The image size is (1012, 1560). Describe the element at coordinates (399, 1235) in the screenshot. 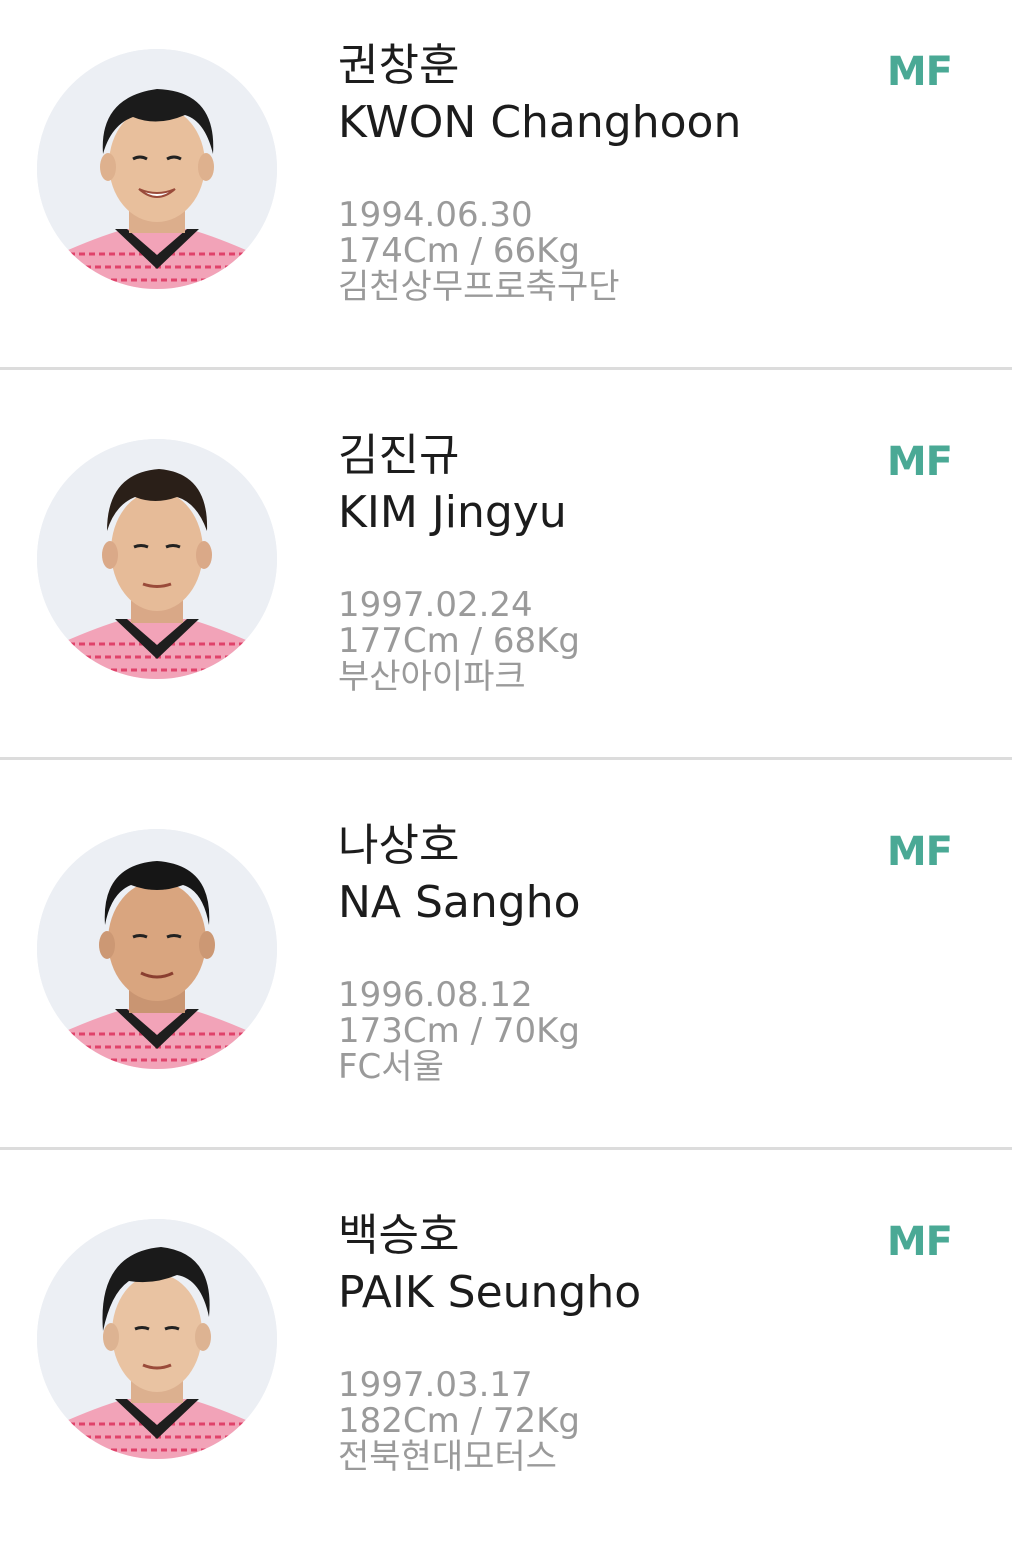

I see `player-name-korean: 백승호` at that location.